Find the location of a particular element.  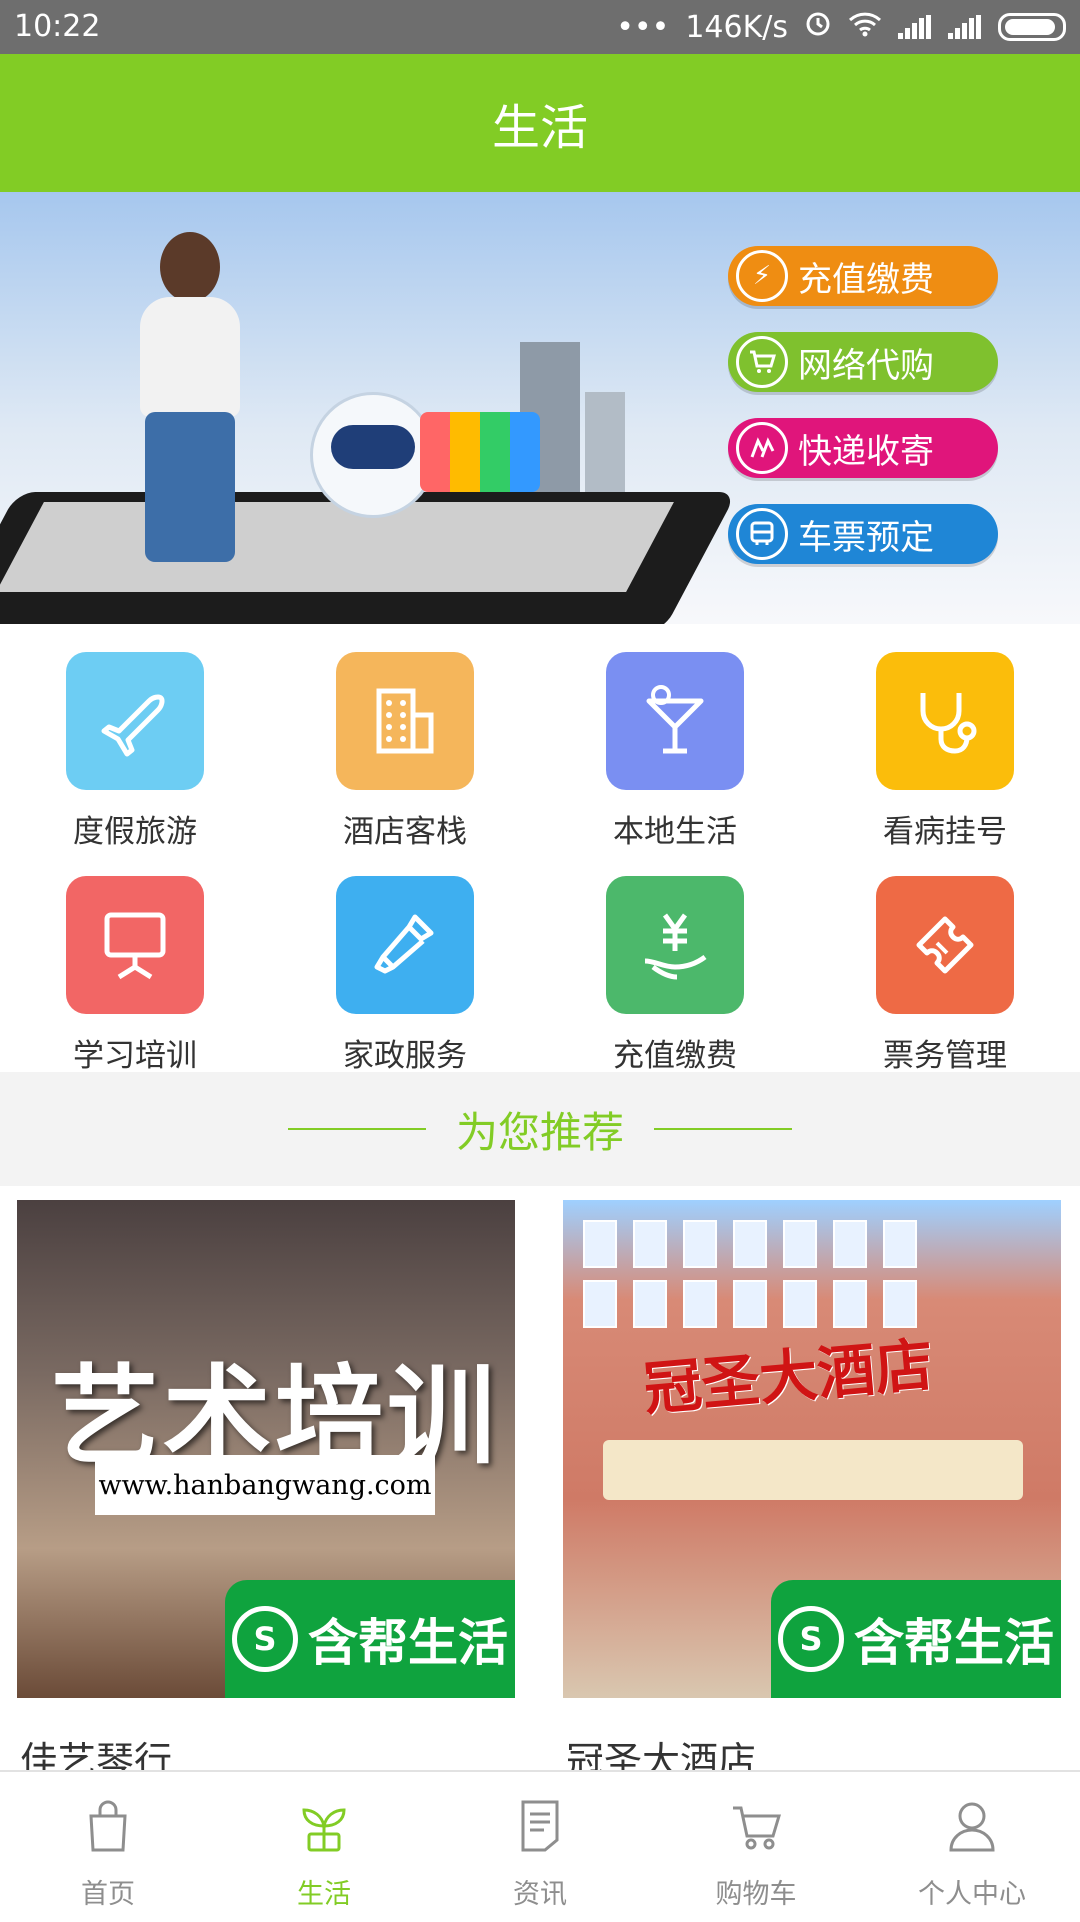

stethoscope-icon is located at coordinates (945, 721).